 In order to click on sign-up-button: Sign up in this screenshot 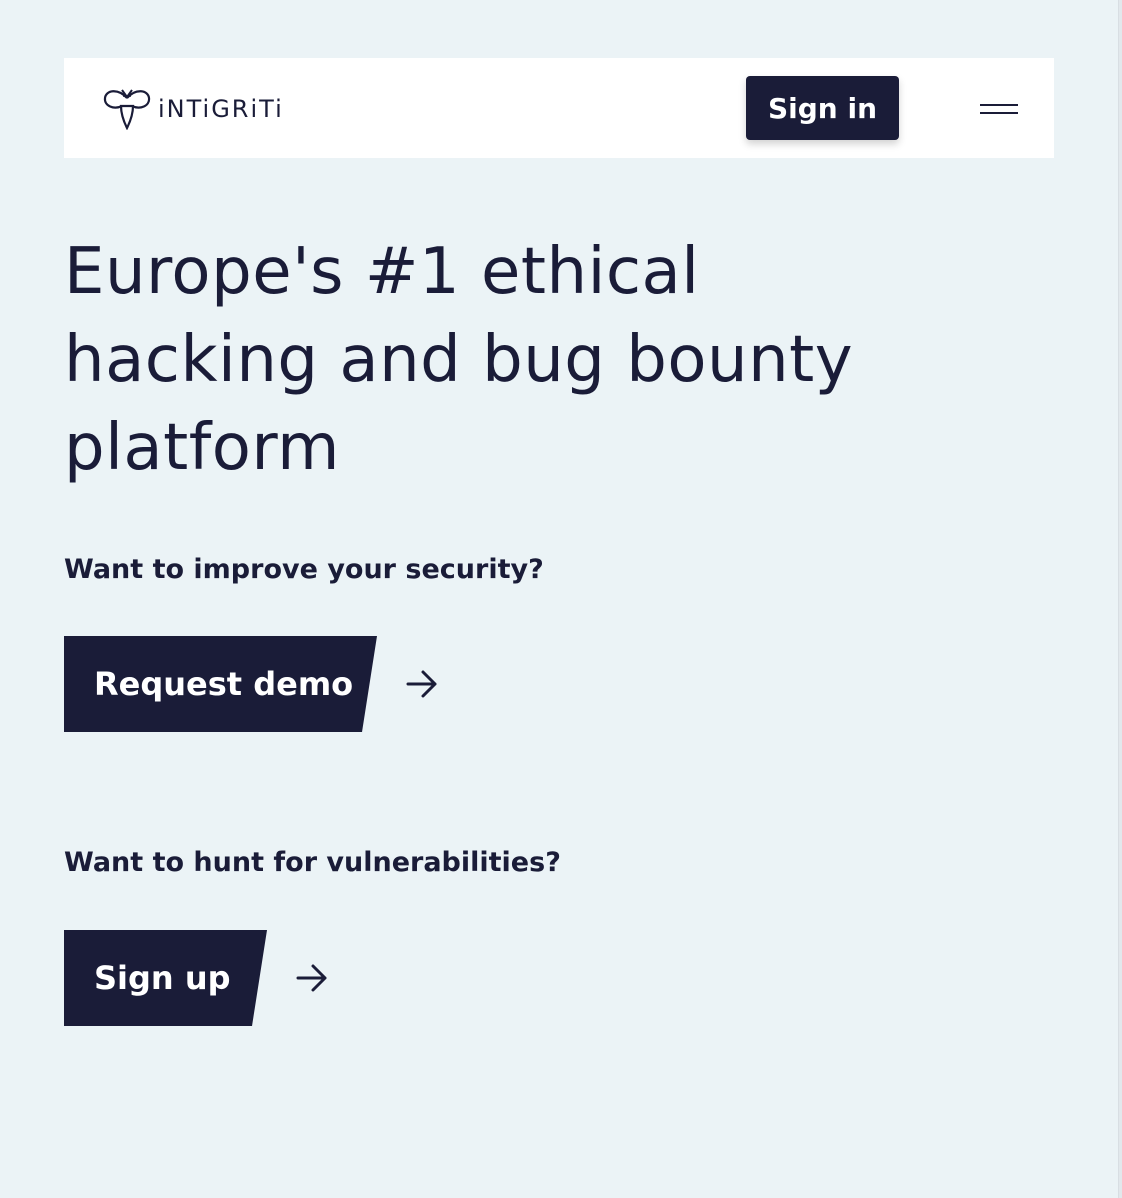, I will do `click(165, 978)`.